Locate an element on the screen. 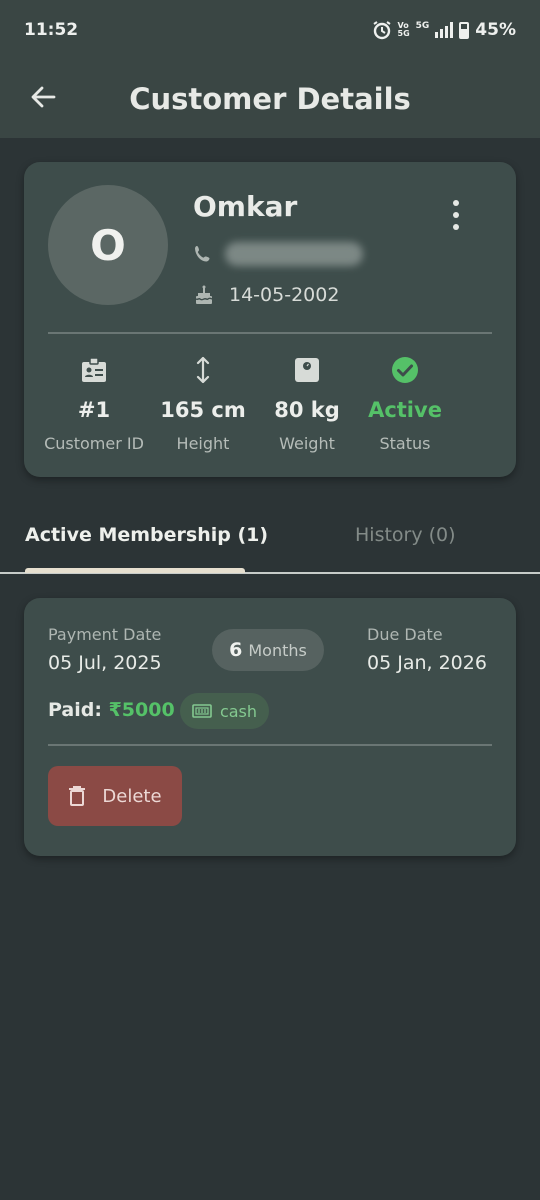 Image resolution: width=540 pixels, height=1200 pixels. payment-mode: cash is located at coordinates (238, 711).